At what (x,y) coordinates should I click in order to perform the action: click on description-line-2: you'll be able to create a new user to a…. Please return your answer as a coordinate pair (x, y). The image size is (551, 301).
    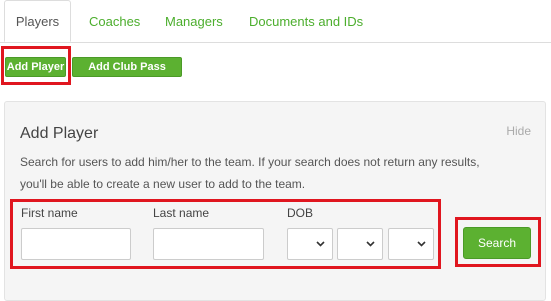
    Looking at the image, I should click on (163, 184).